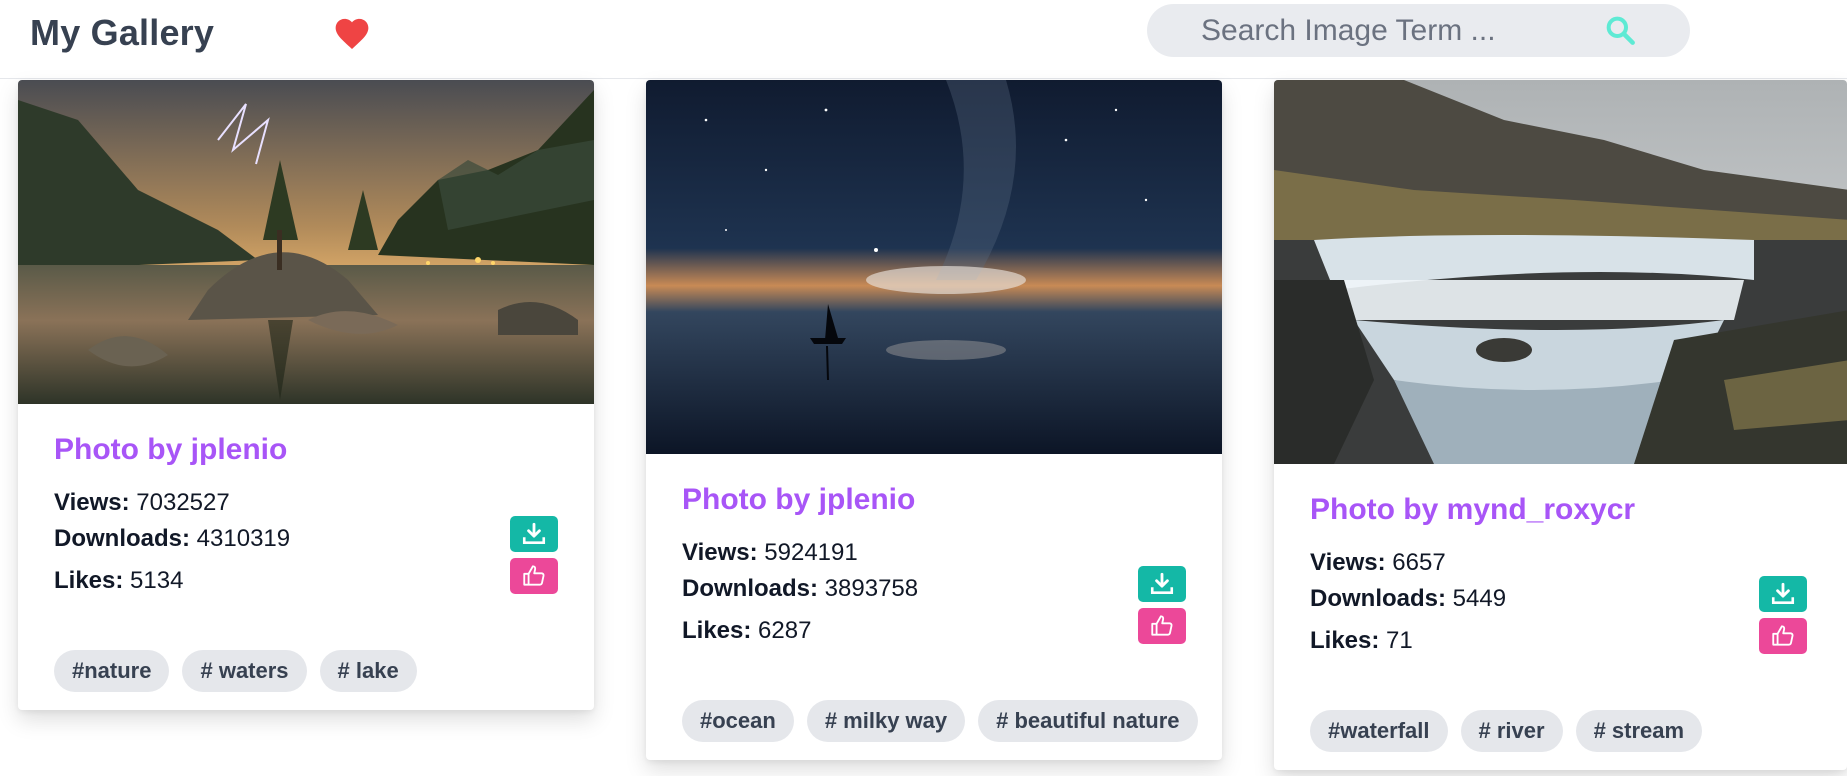 The width and height of the screenshot is (1847, 776). I want to click on downloads-value: 5449, so click(1479, 598).